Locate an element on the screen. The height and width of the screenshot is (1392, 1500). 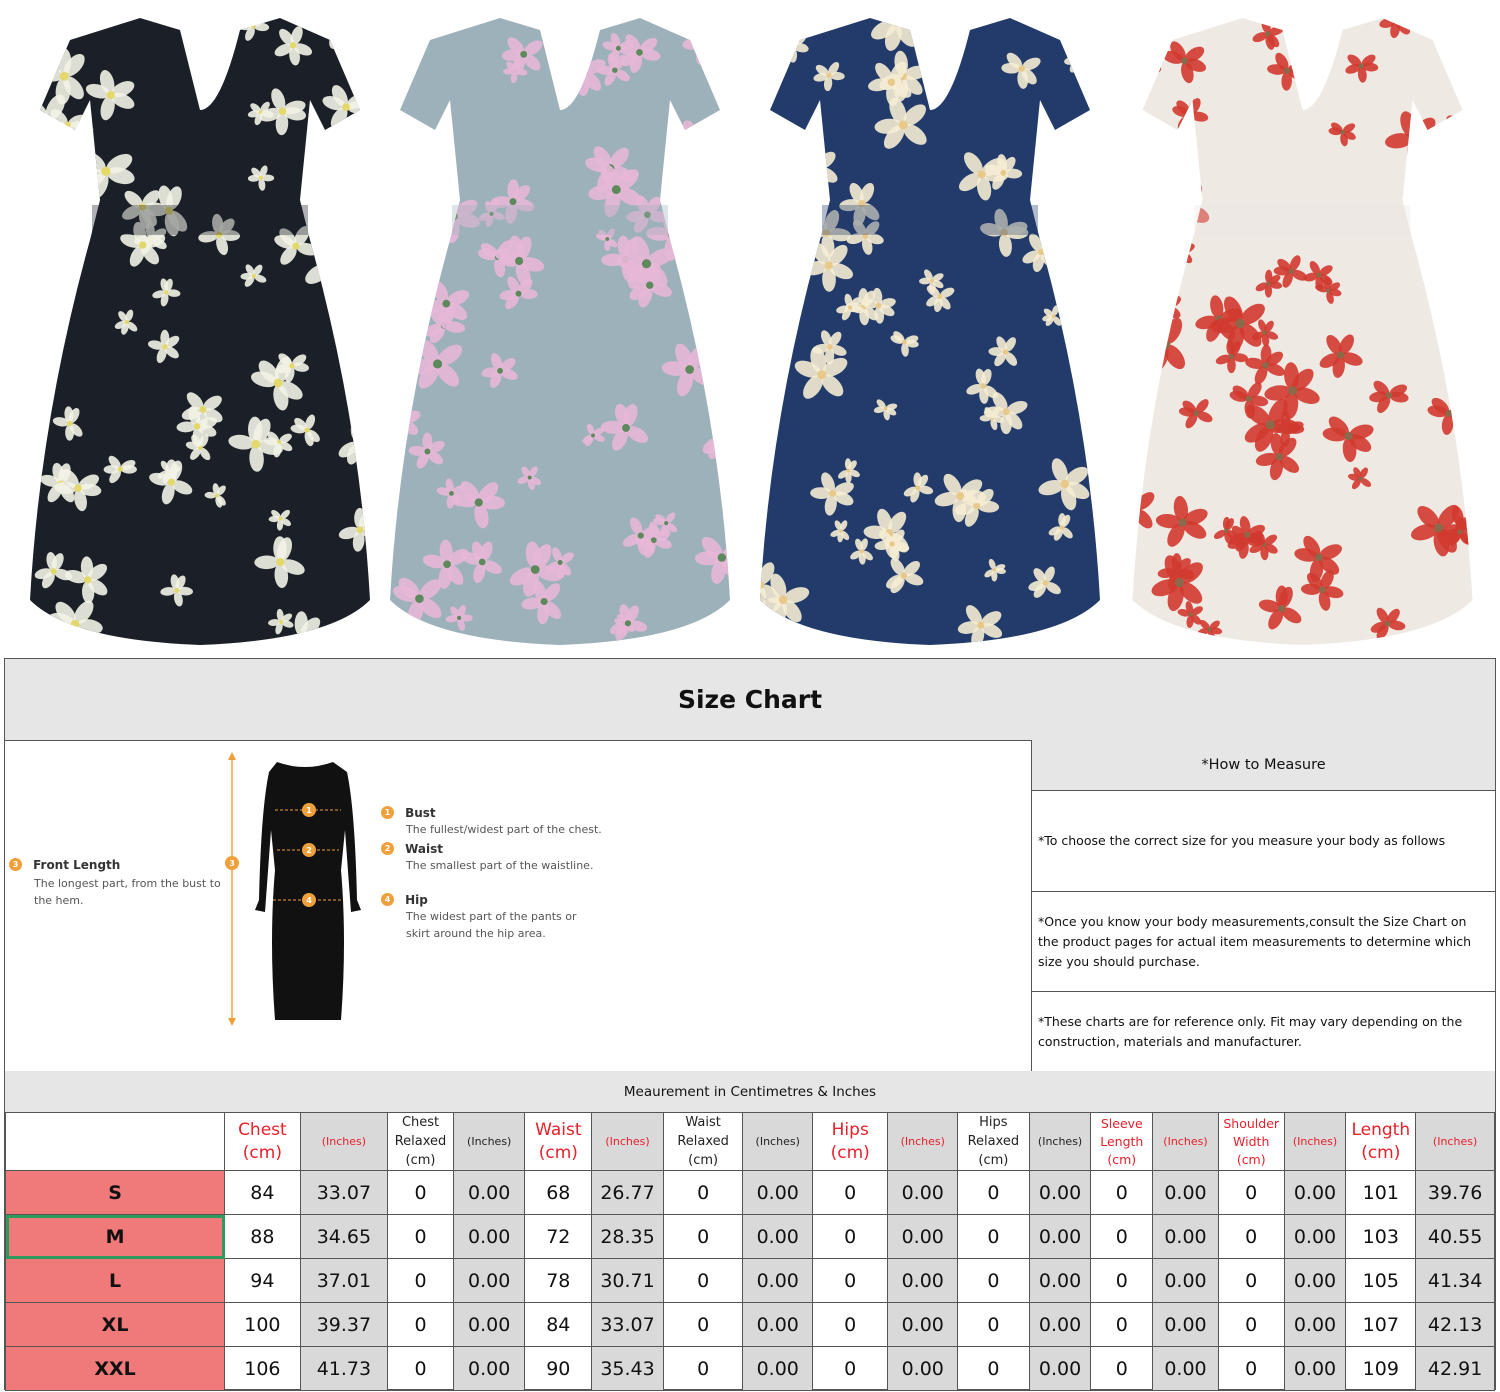
svg-text: 4 is located at coordinates (309, 900).